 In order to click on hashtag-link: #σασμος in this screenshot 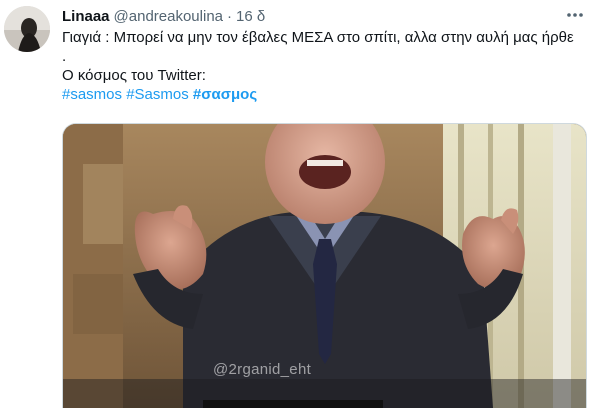, I will do `click(225, 94)`.